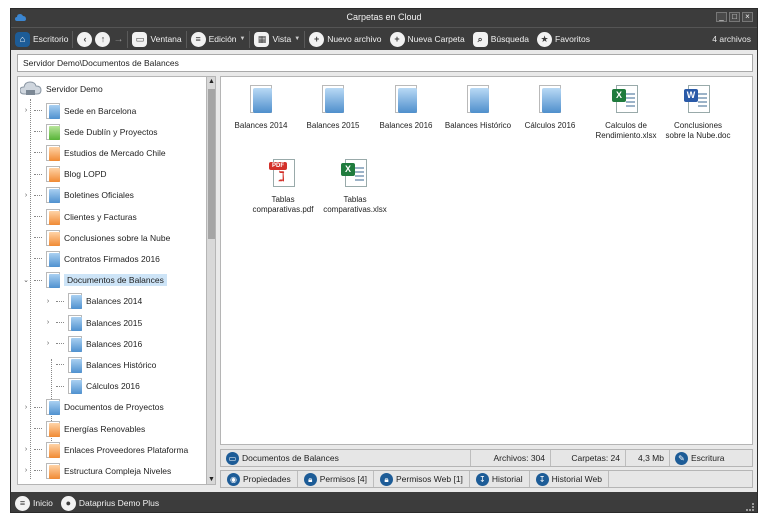  What do you see at coordinates (211, 81) in the screenshot?
I see `scroll-up-icon: ▲` at bounding box center [211, 81].